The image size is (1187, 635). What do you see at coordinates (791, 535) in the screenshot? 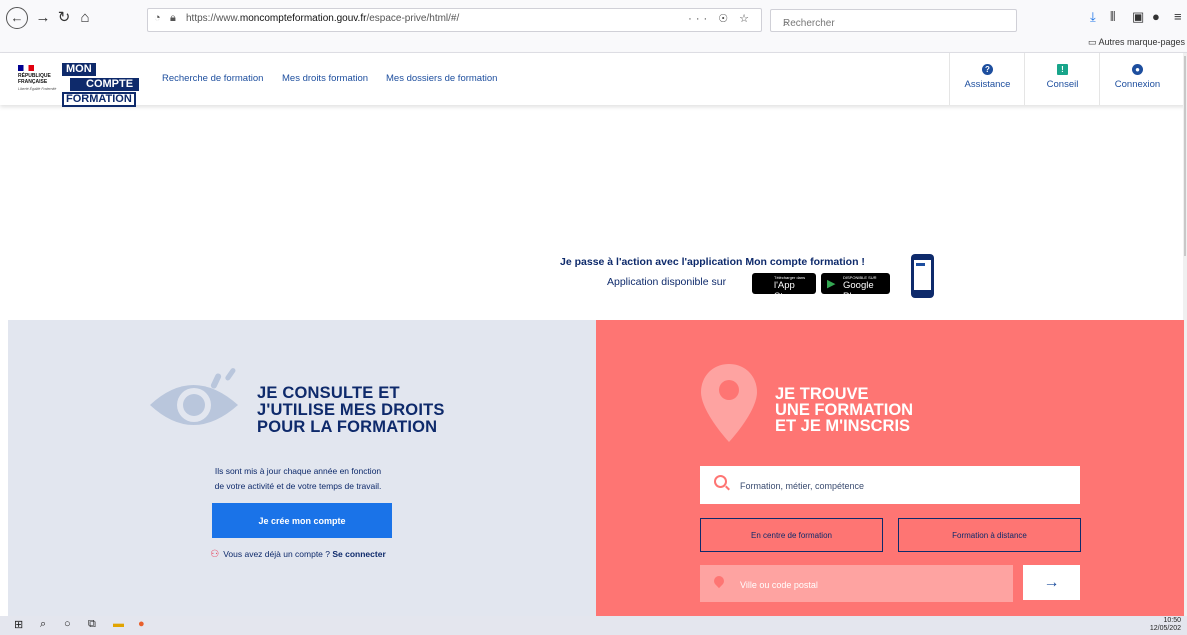
I see `mode-center-button: En centre de formation` at bounding box center [791, 535].